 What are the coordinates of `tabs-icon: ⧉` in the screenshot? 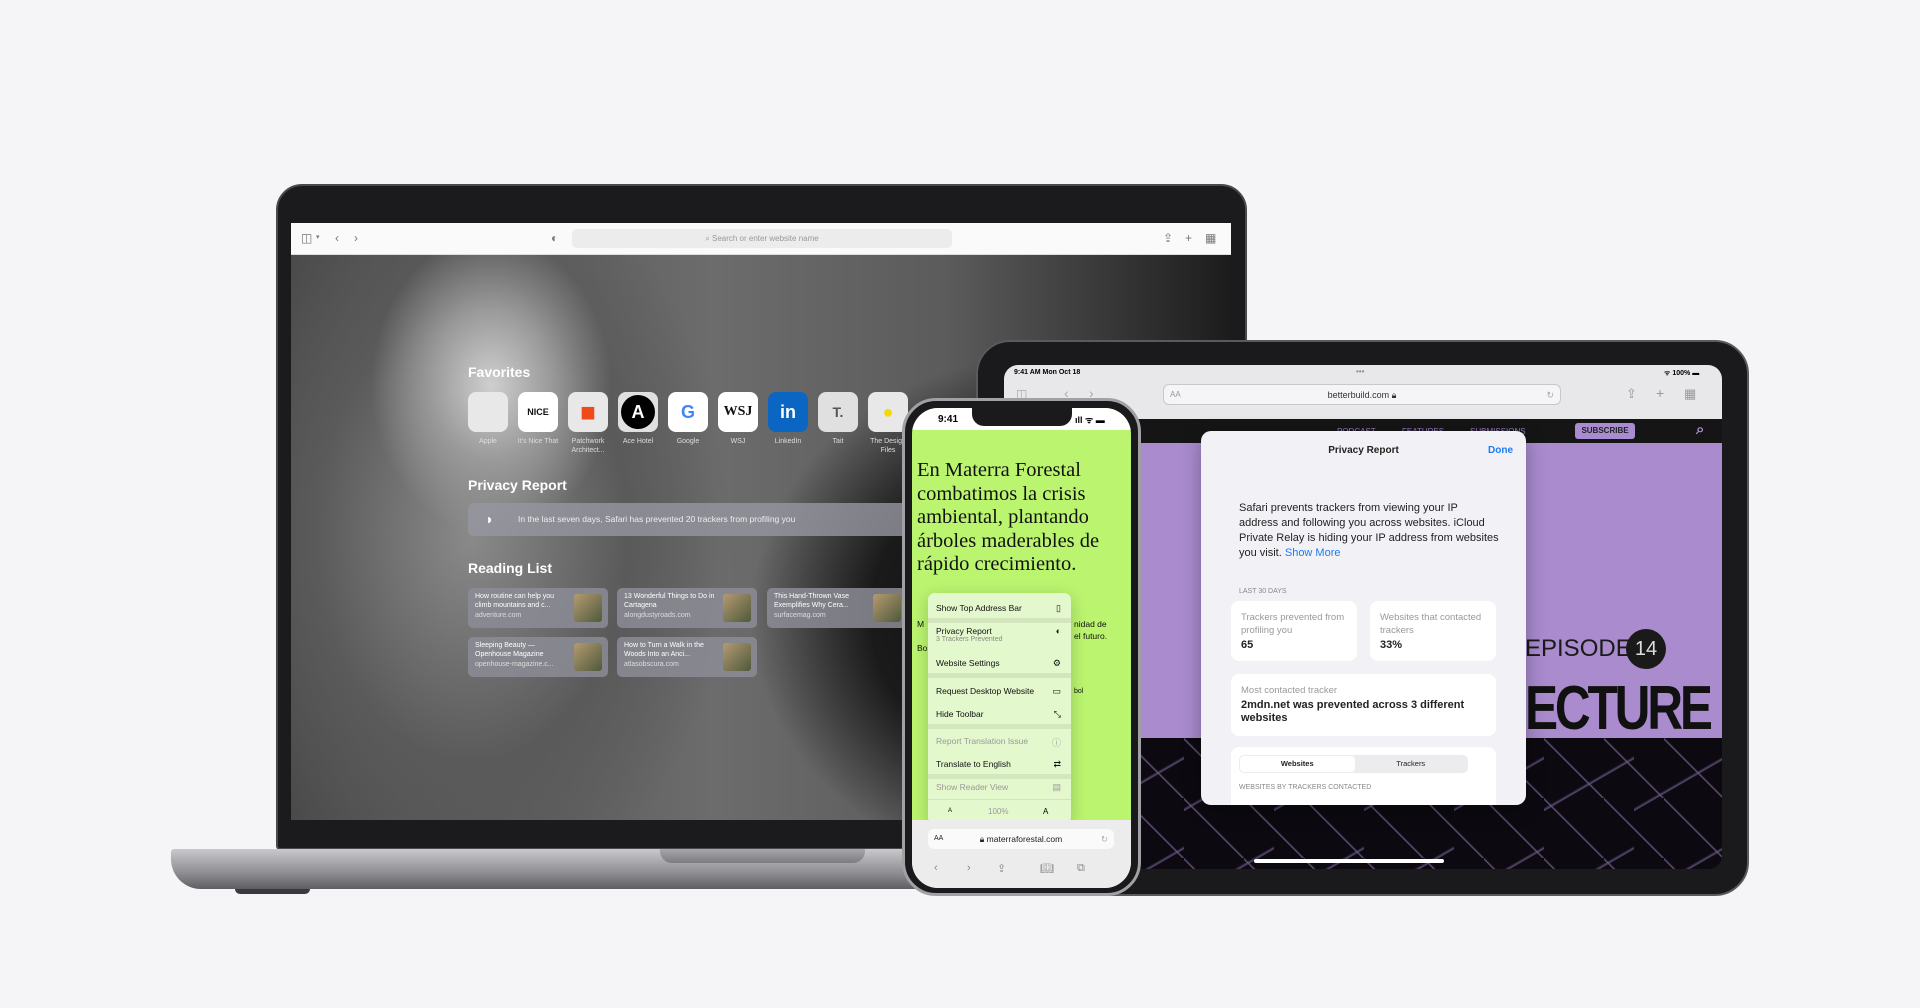 It's located at (1081, 868).